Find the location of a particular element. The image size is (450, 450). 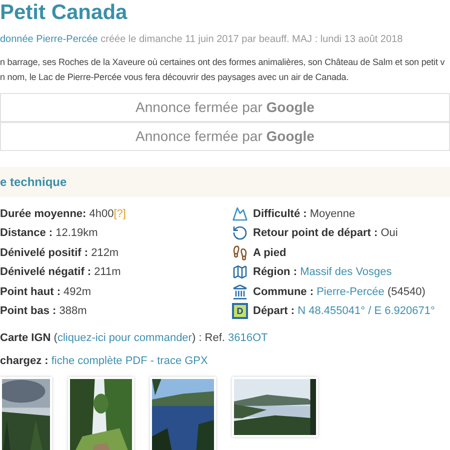

label-text: Région : is located at coordinates (275, 272).